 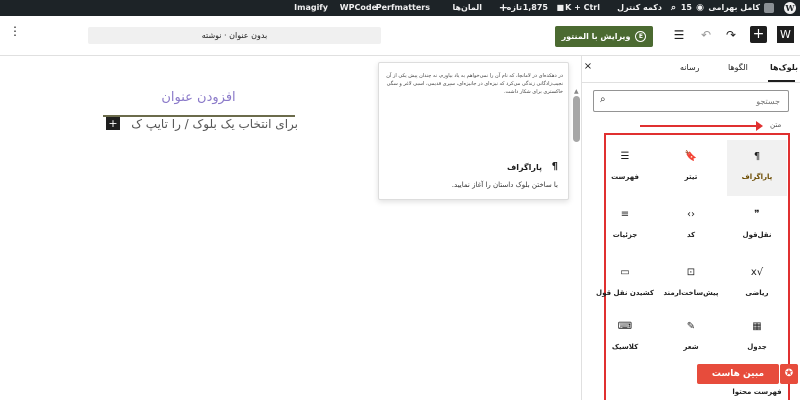 I want to click on avatar, so click(x=769, y=8).